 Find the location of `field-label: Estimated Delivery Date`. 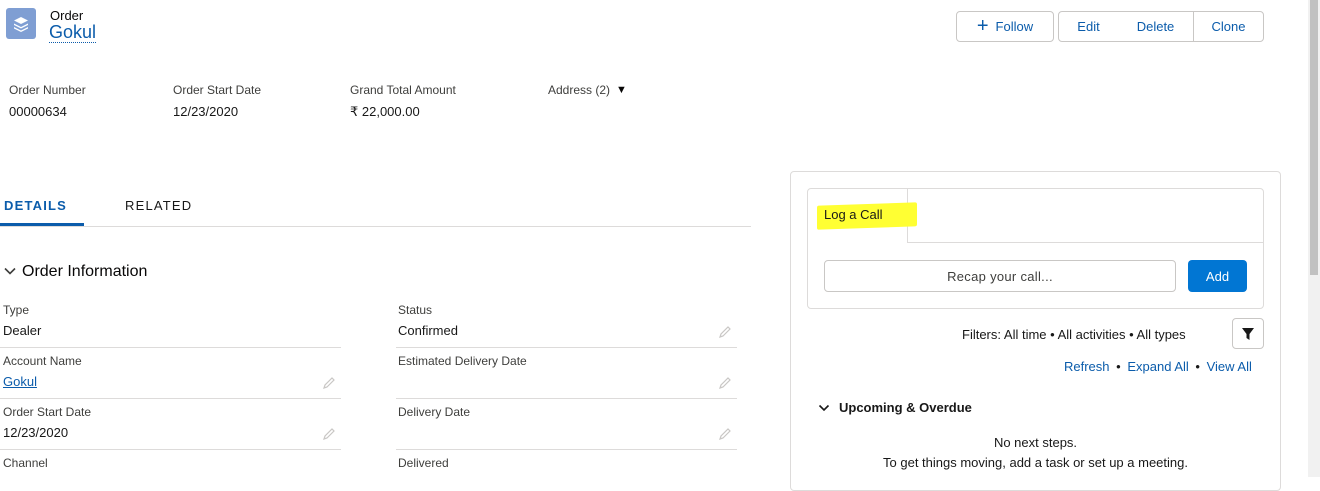

field-label: Estimated Delivery Date is located at coordinates (462, 361).